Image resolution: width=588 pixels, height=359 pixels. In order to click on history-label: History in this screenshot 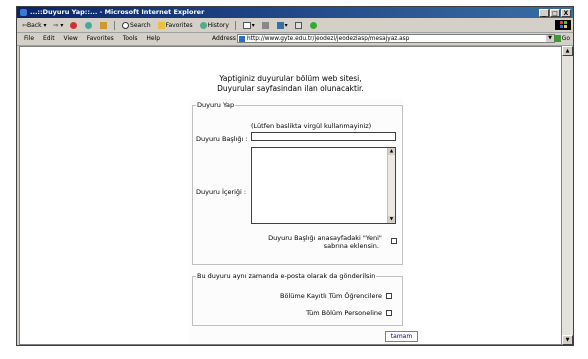, I will do `click(218, 25)`.